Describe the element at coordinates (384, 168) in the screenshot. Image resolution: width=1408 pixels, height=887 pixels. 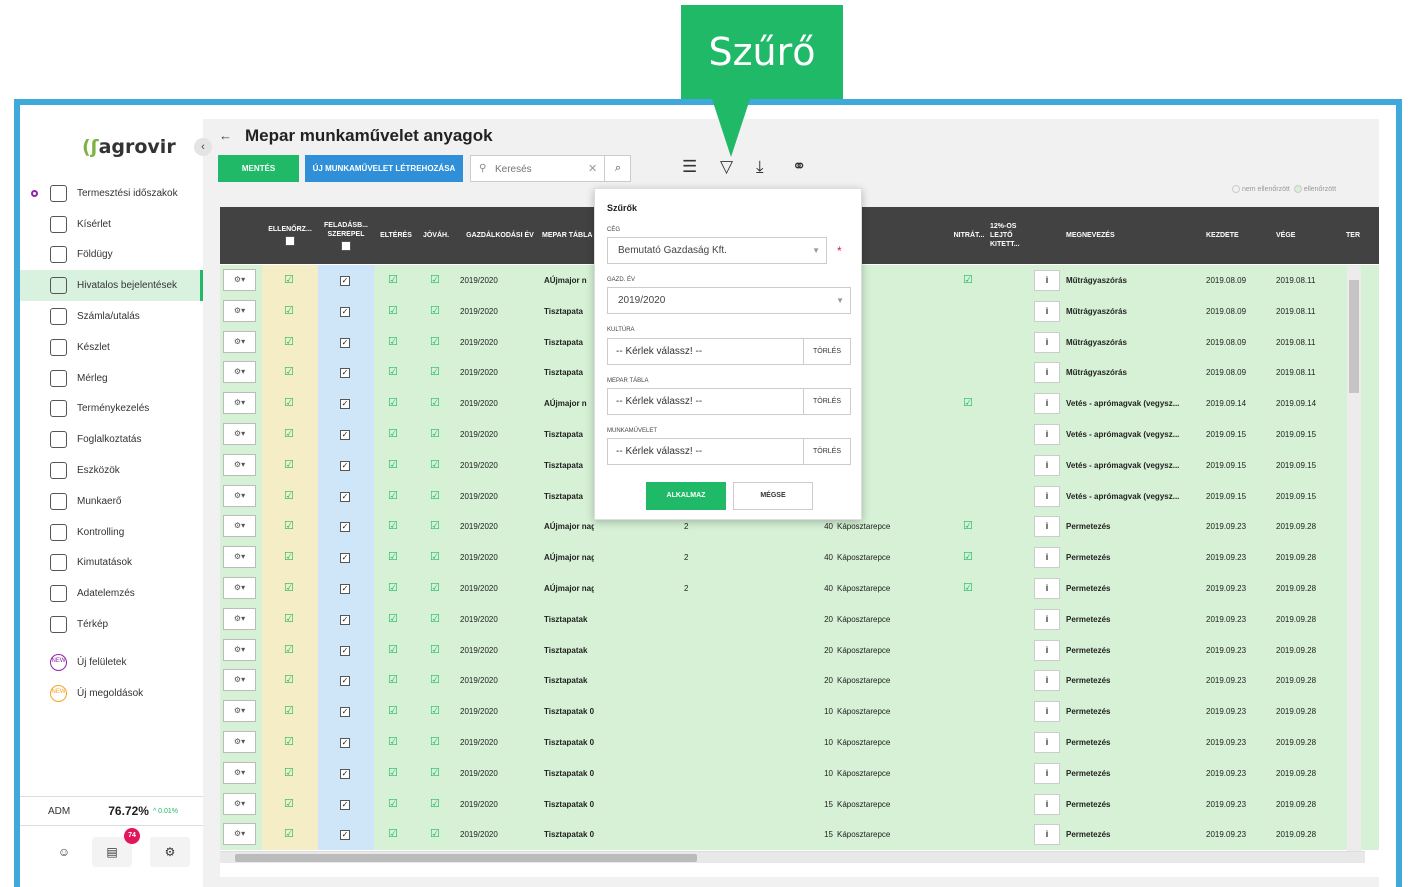
I see `new-operation-button: ÚJ MUNKAMŰVELET LÉTREHOZÁSA` at that location.